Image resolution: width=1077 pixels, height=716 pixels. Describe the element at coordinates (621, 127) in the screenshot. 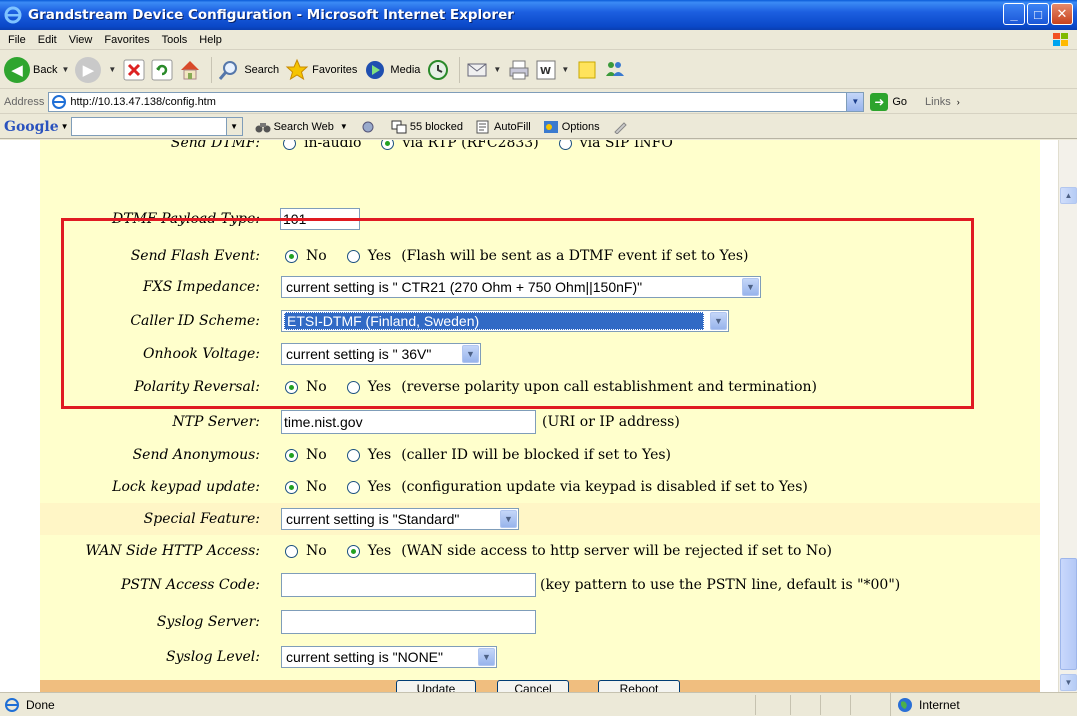

I see `highlight-button` at that location.